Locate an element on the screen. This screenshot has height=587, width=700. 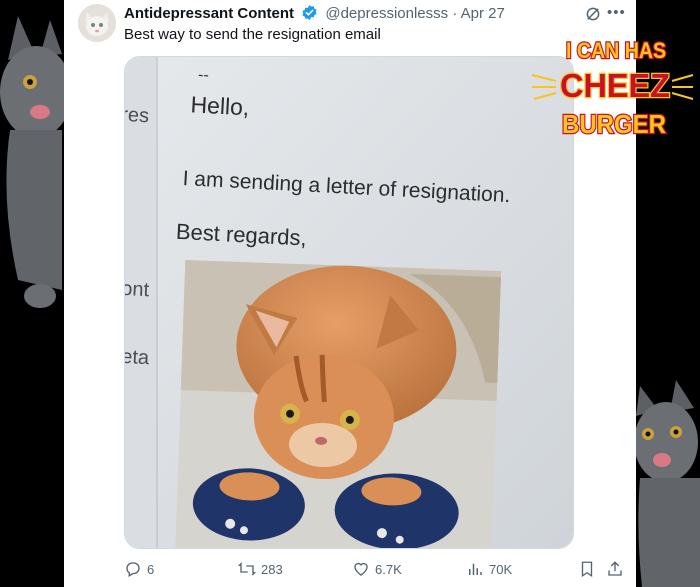
sidebar-fragment-res: res is located at coordinates (137, 115).